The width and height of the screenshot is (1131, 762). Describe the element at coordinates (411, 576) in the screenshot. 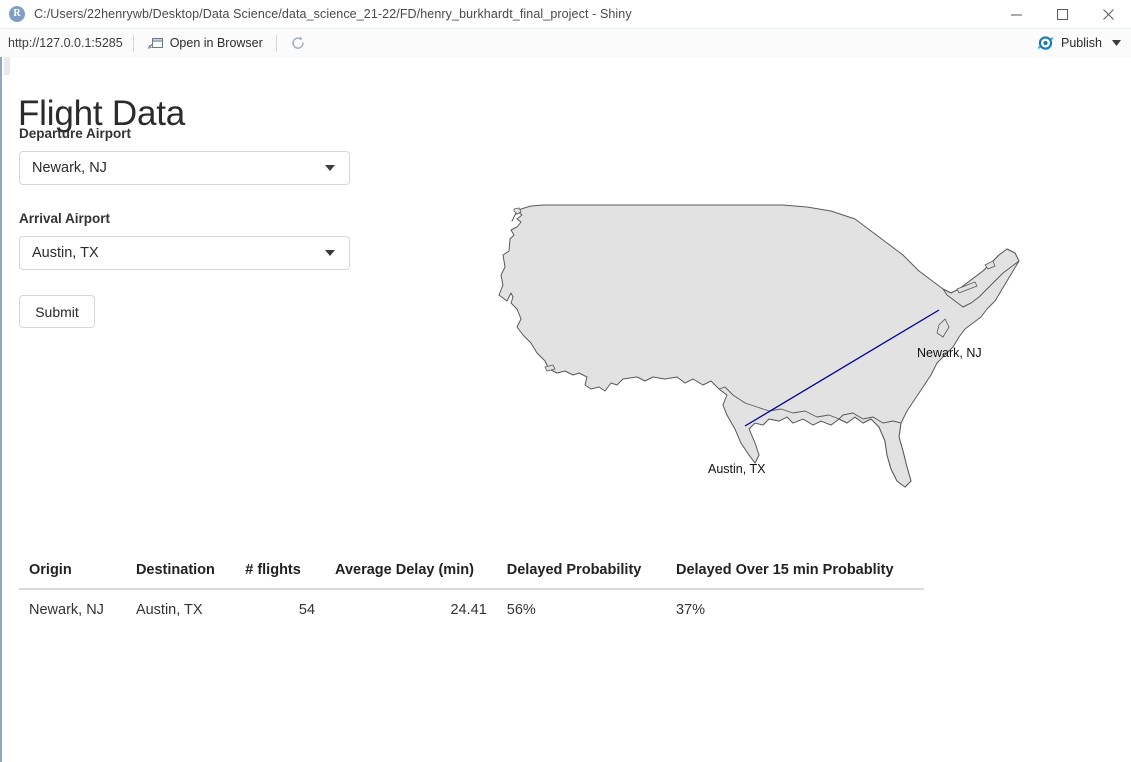

I see `column-header-average-delay: Average Delay (min)` at that location.